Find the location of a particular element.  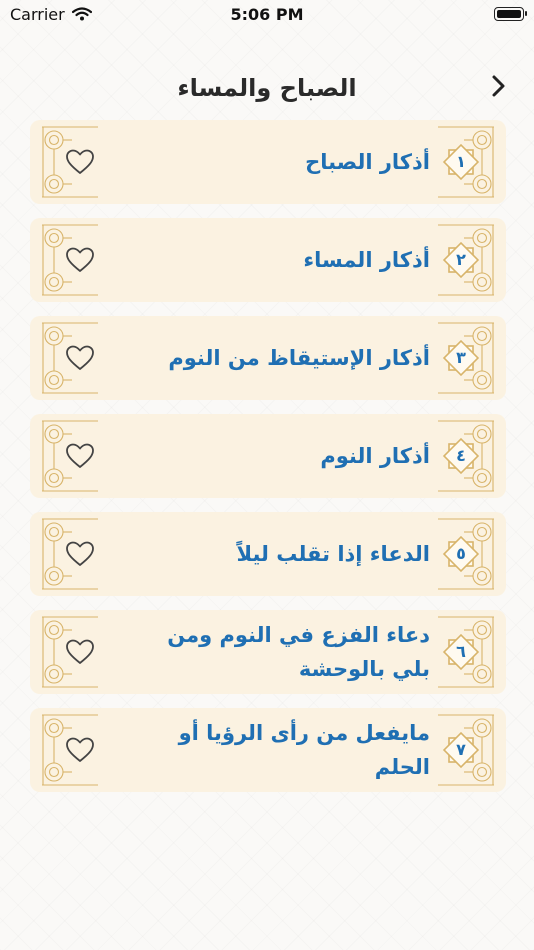

item-number: ٣ is located at coordinates (461, 357).